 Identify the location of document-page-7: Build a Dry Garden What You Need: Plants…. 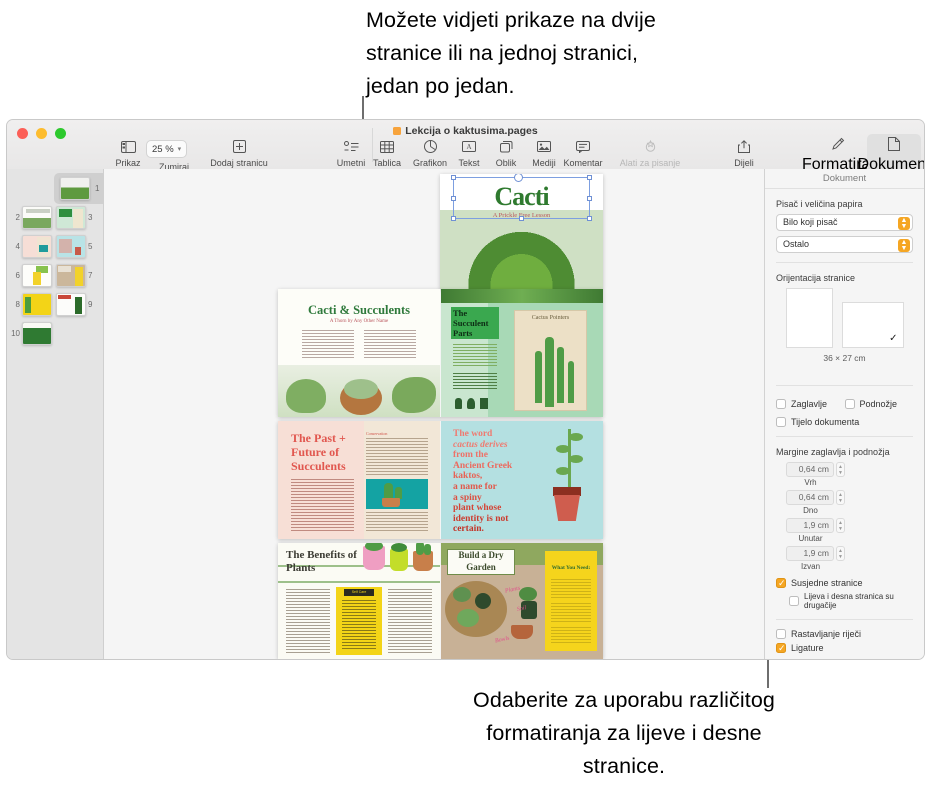
(522, 601).